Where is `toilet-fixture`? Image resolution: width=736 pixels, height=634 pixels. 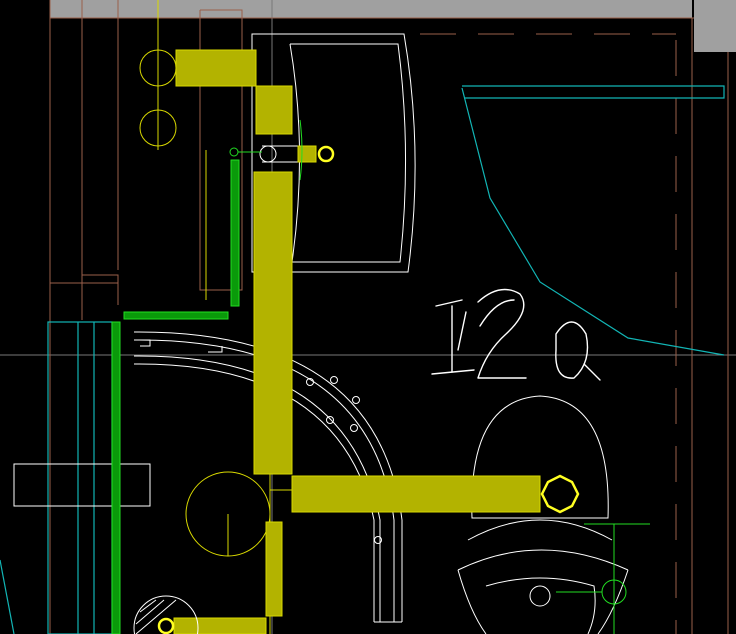 toilet-fixture is located at coordinates (543, 514).